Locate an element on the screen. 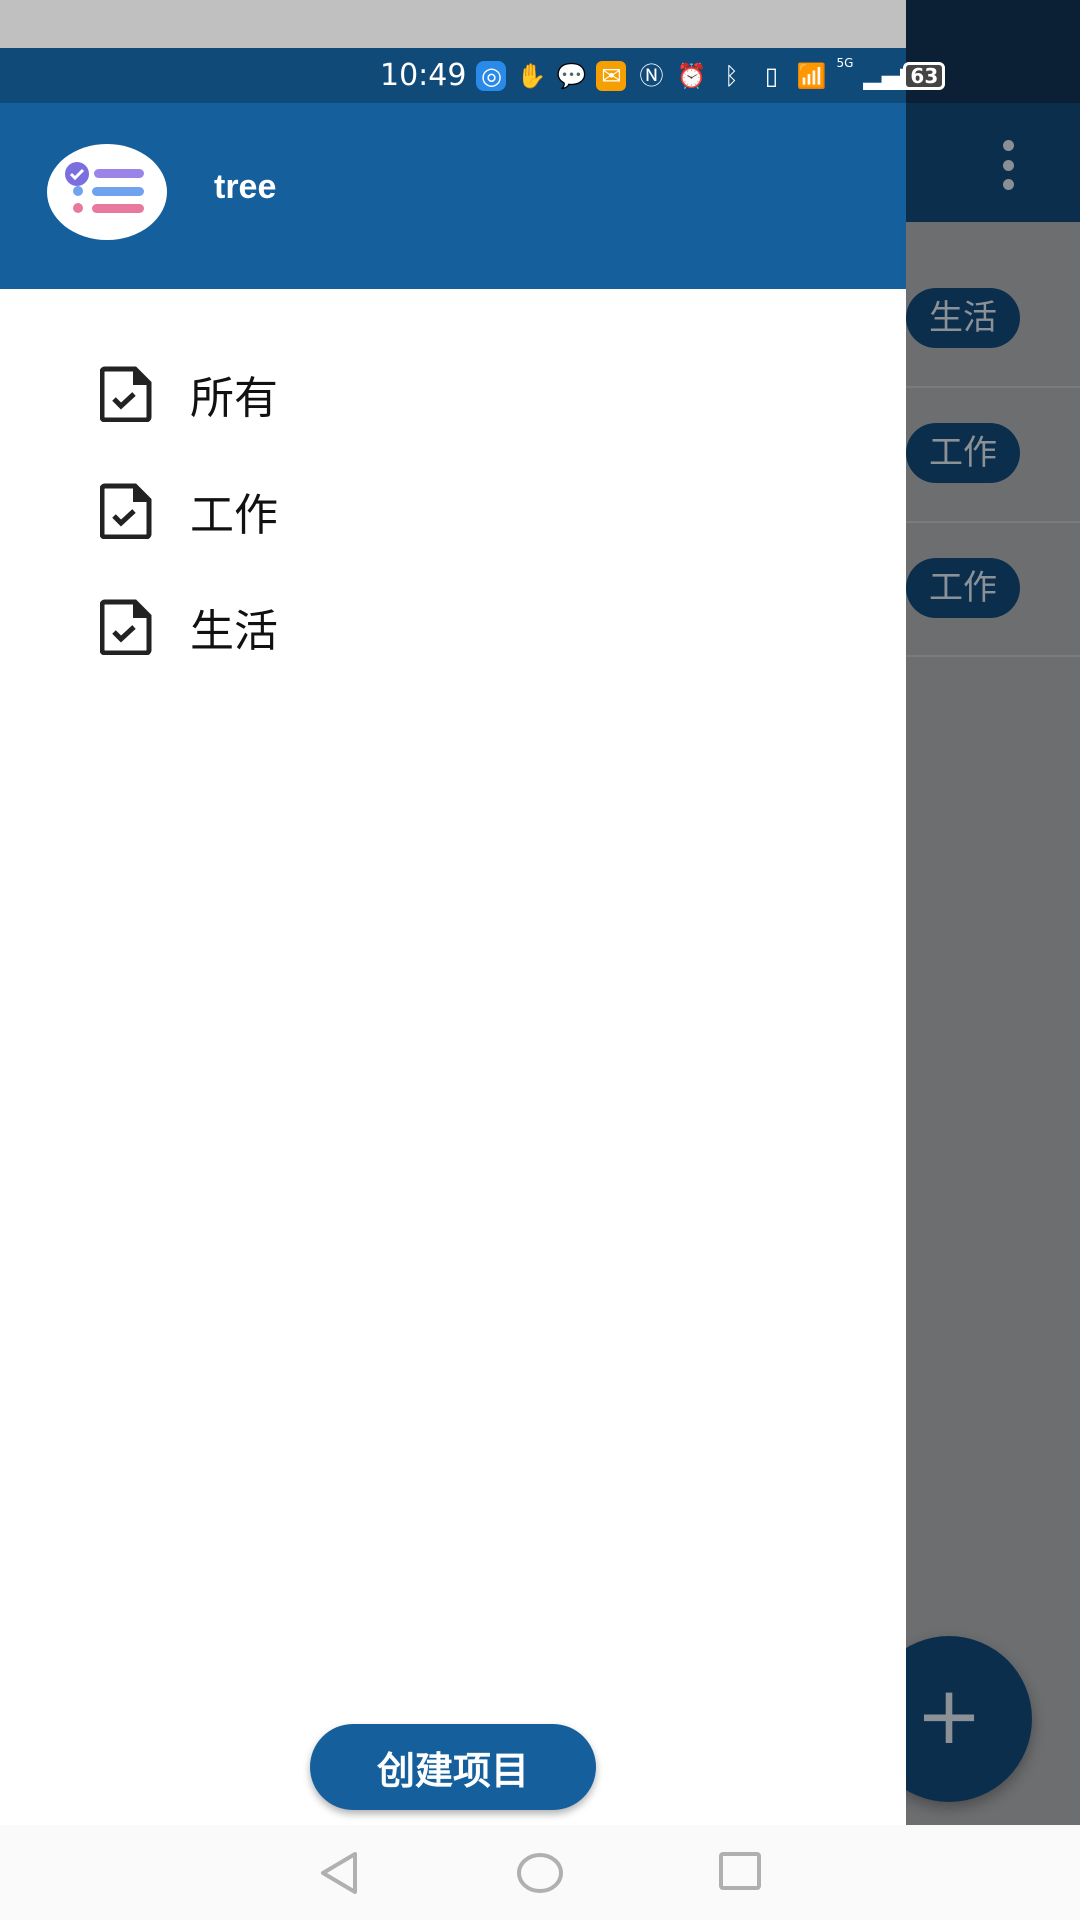 The image size is (1080, 1920). drawer-item-all: 所有 is located at coordinates (480, 394).